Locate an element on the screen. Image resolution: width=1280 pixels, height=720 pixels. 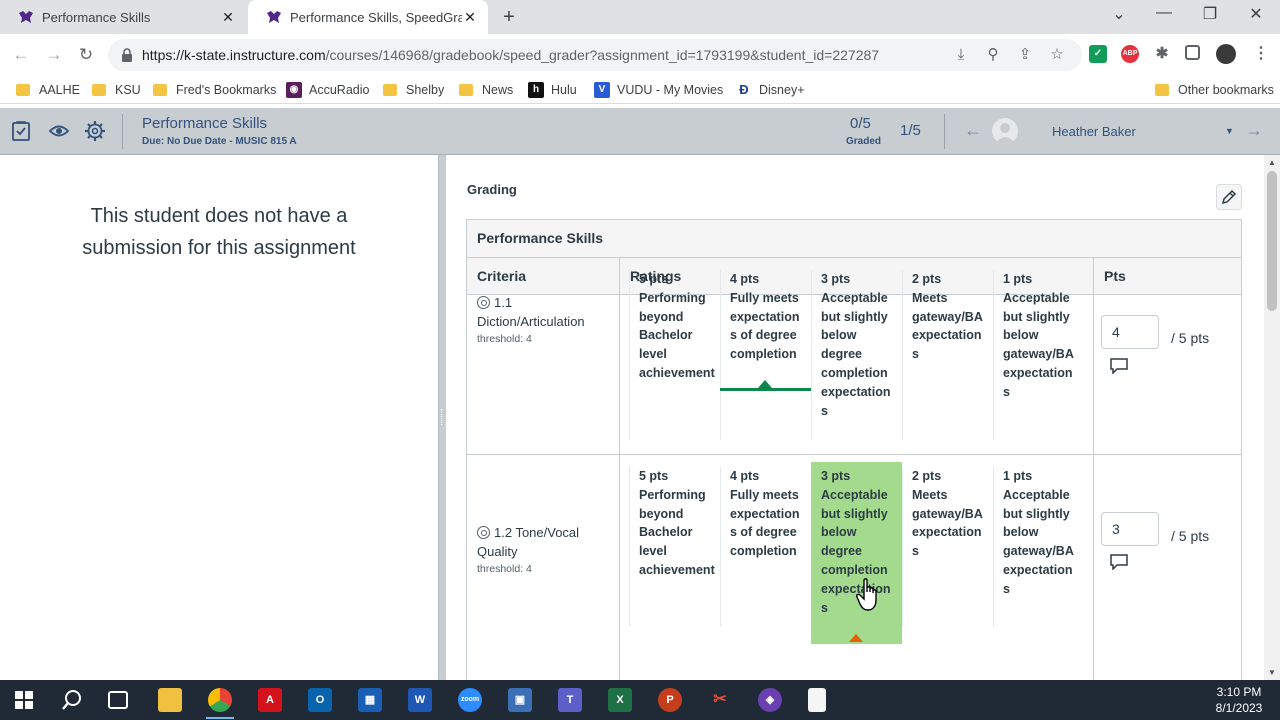
pts-column-header: Pts is located at coordinates (1167, 276).